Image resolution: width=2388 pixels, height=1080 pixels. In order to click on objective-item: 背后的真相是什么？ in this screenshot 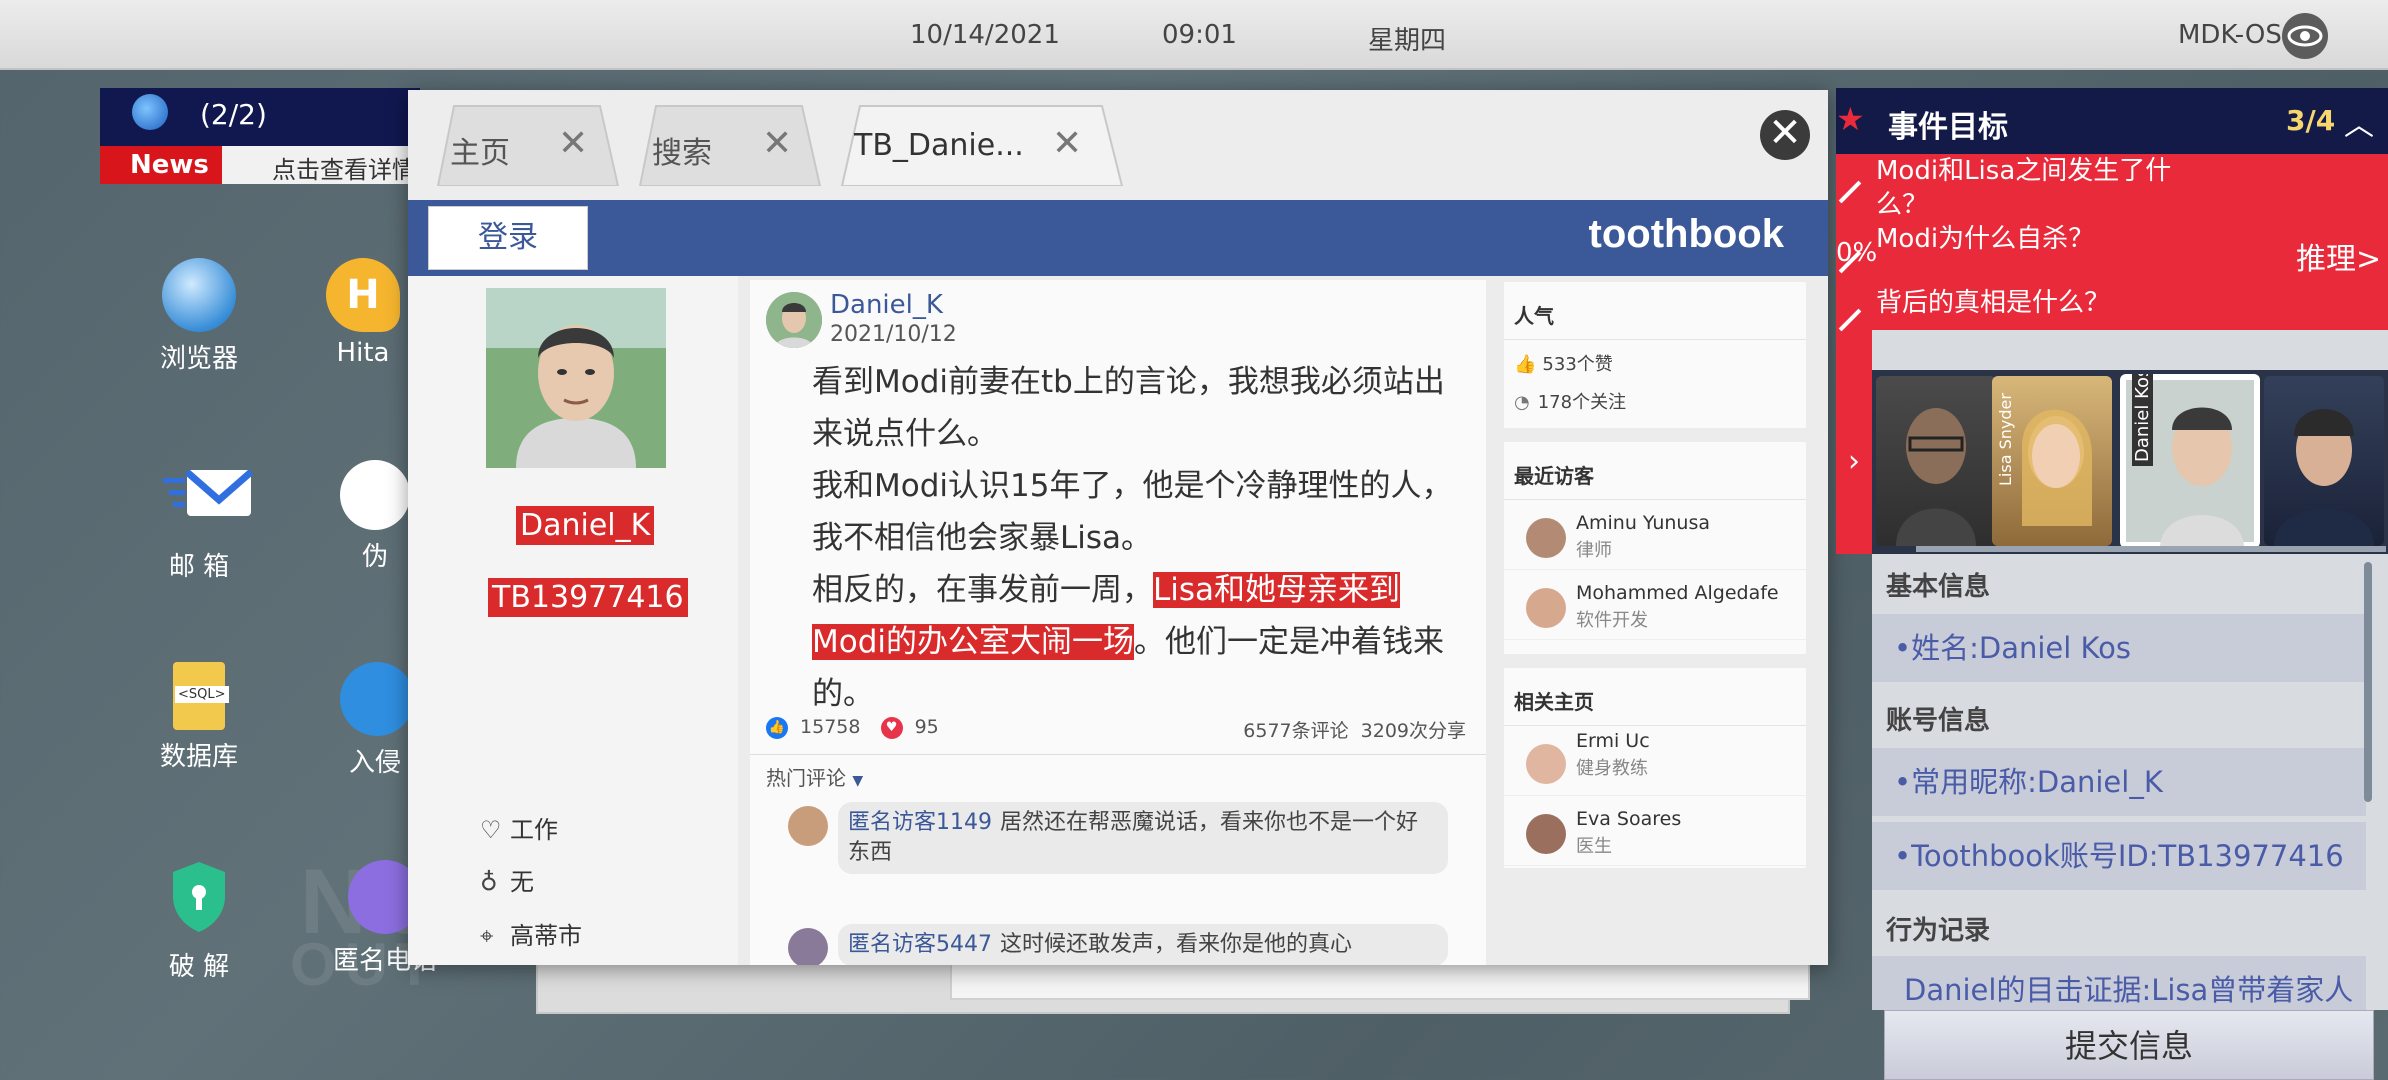, I will do `click(2041, 303)`.